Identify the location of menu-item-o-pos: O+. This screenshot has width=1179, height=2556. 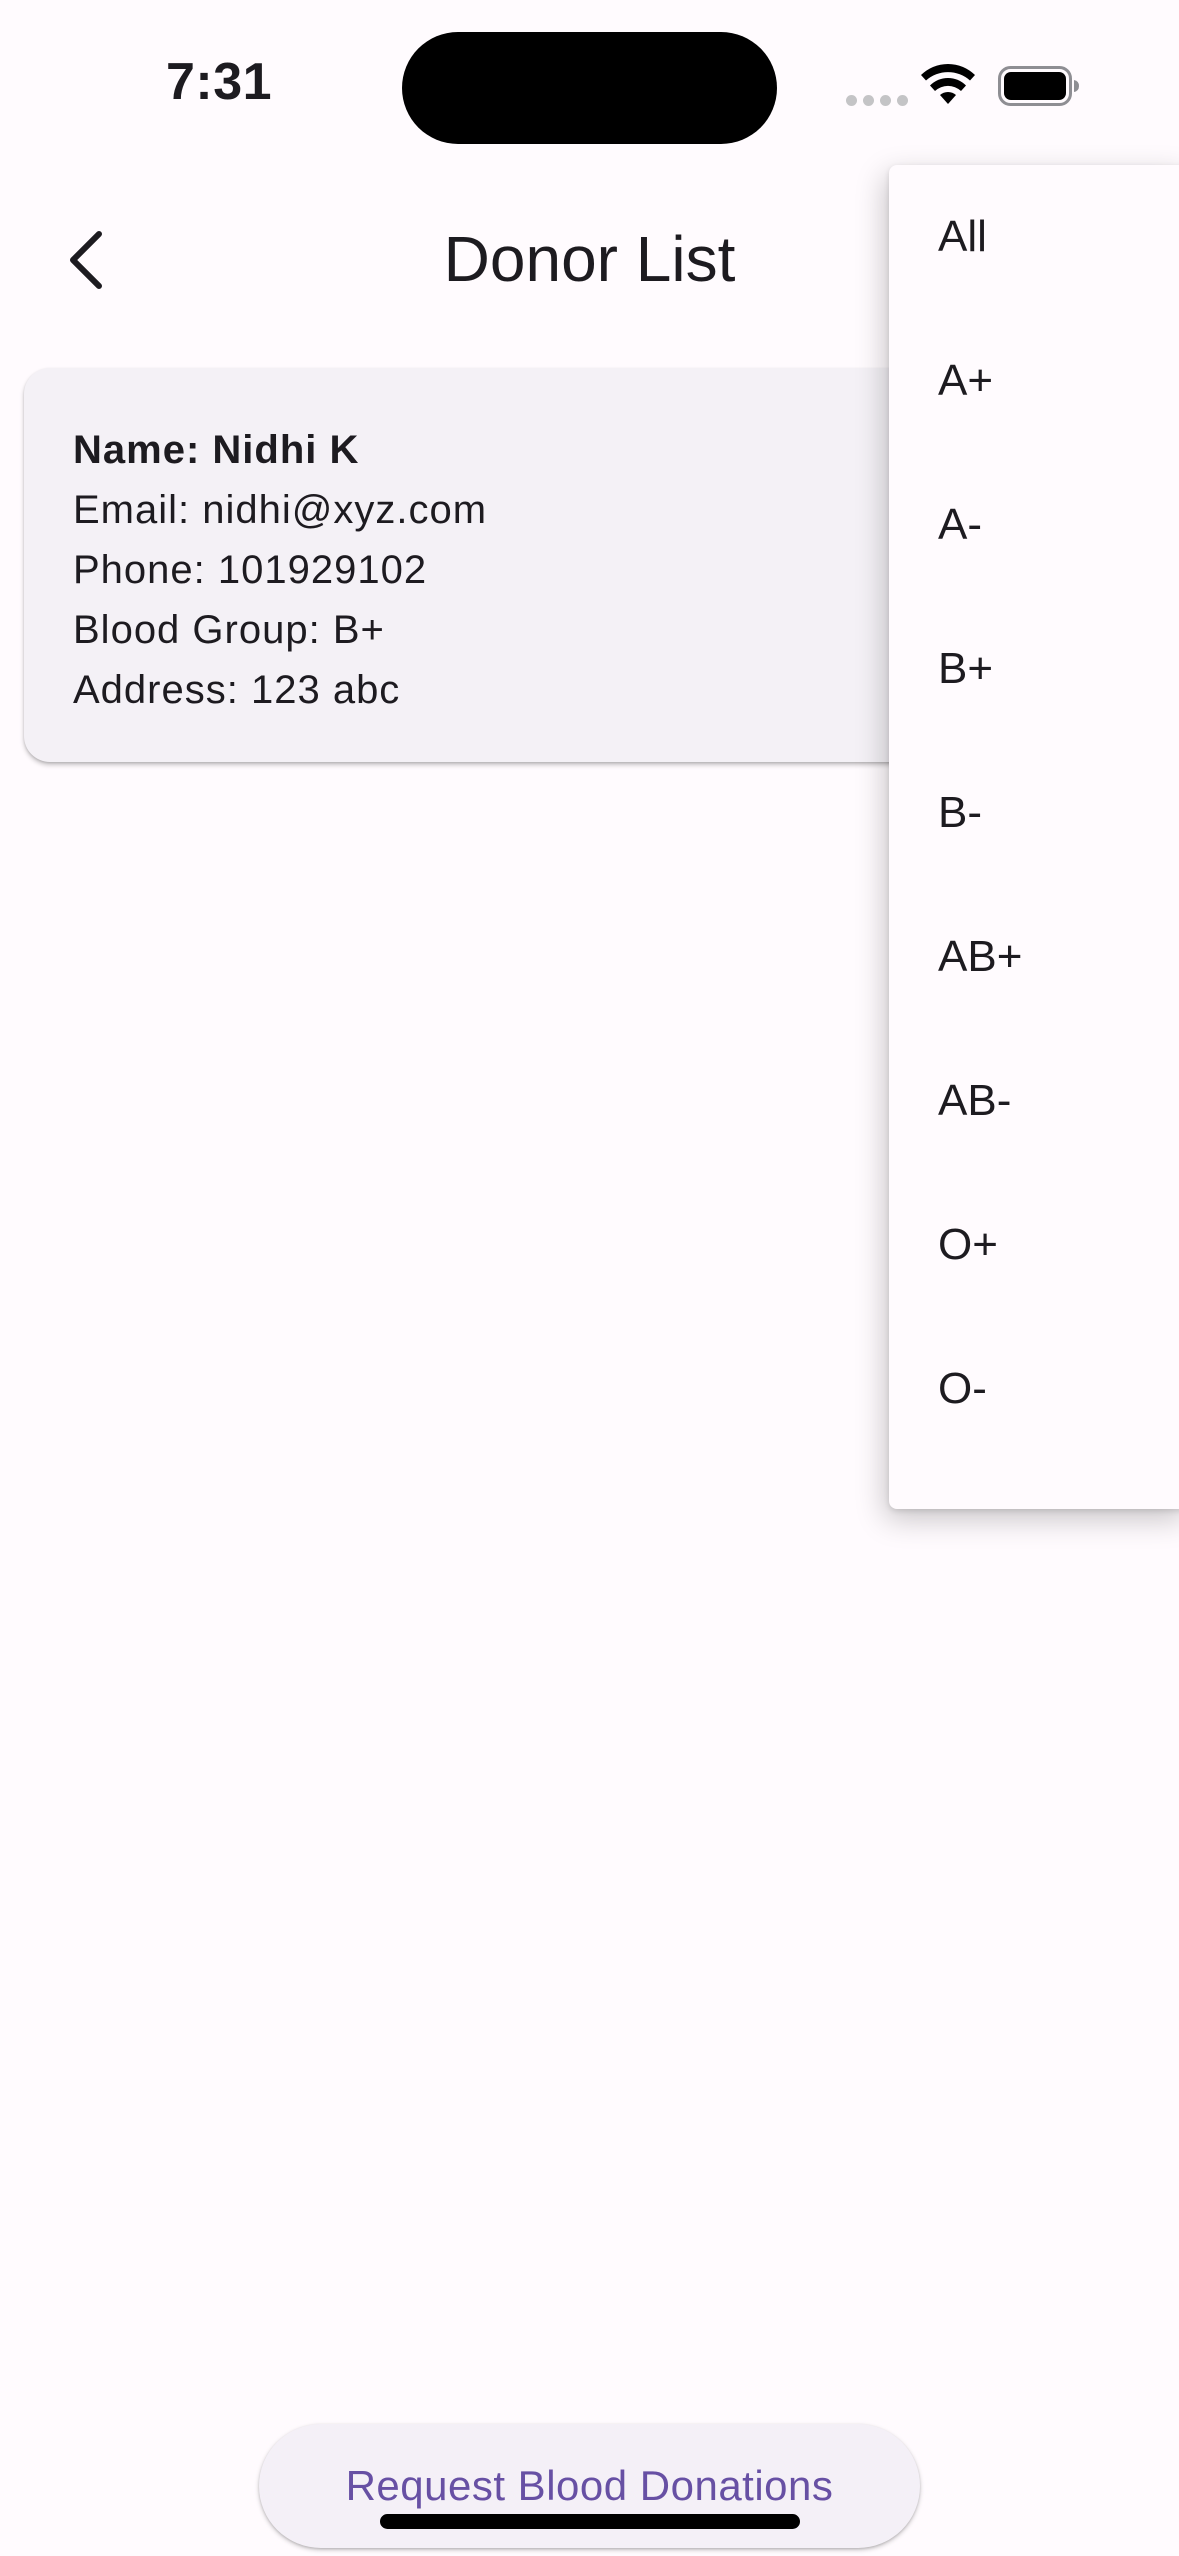
(1034, 1245).